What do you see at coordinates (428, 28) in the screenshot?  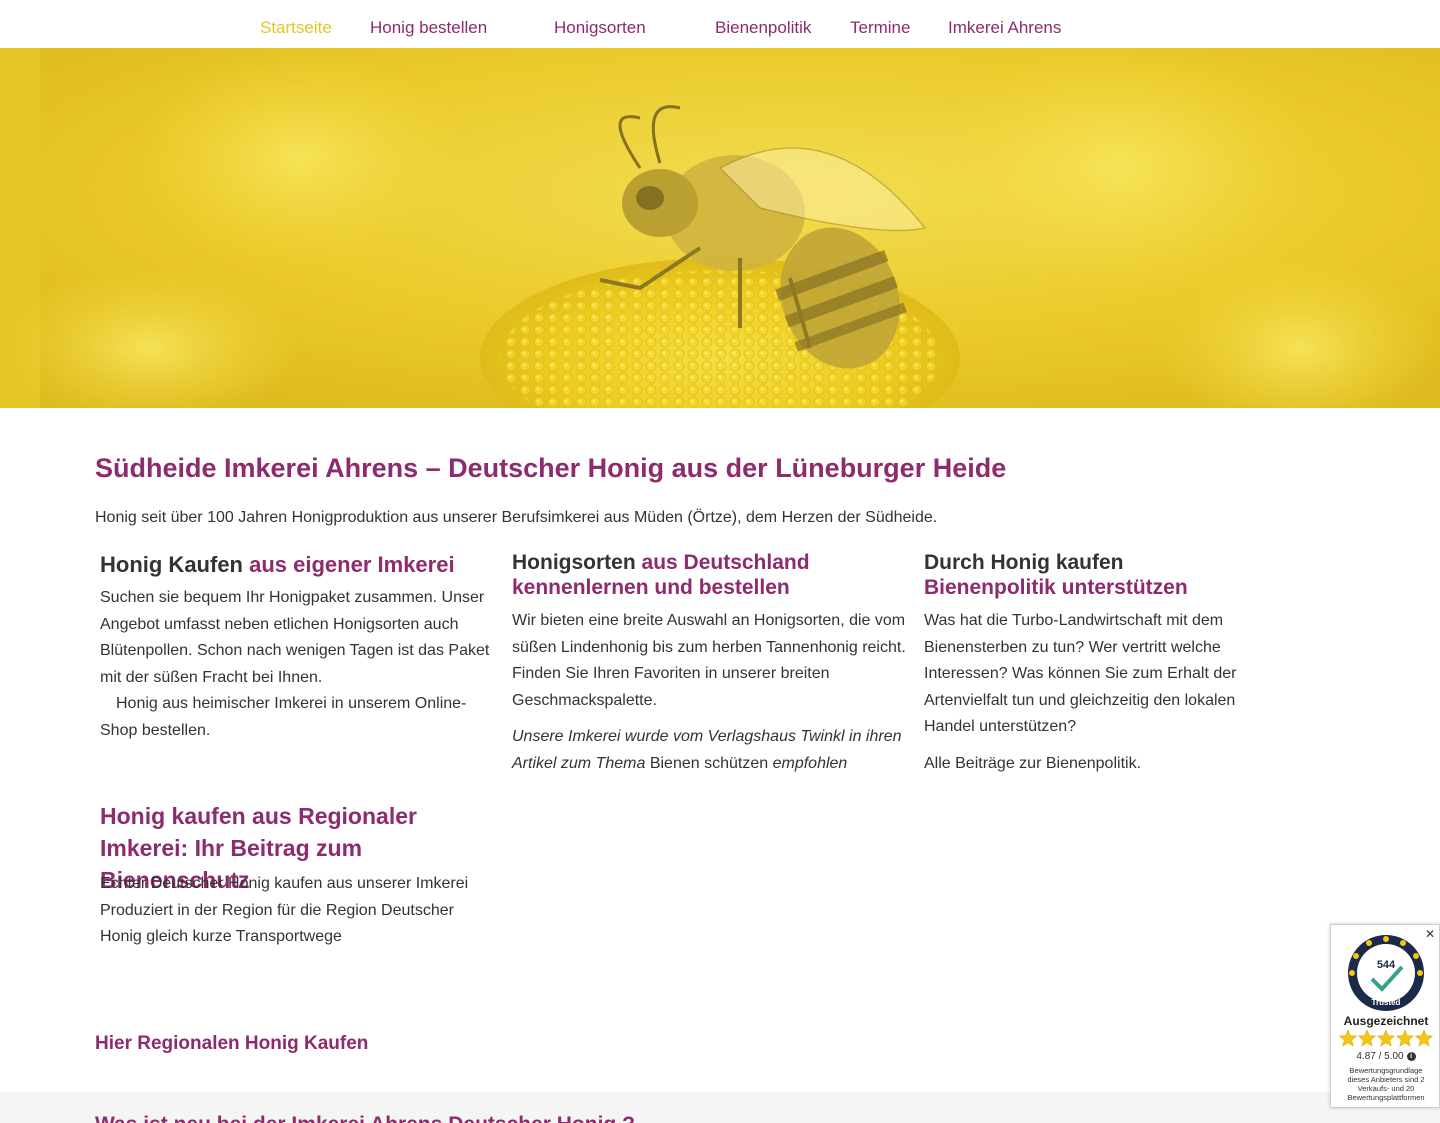 I see `nav-item-honig-bestellen: Honig bestellen` at bounding box center [428, 28].